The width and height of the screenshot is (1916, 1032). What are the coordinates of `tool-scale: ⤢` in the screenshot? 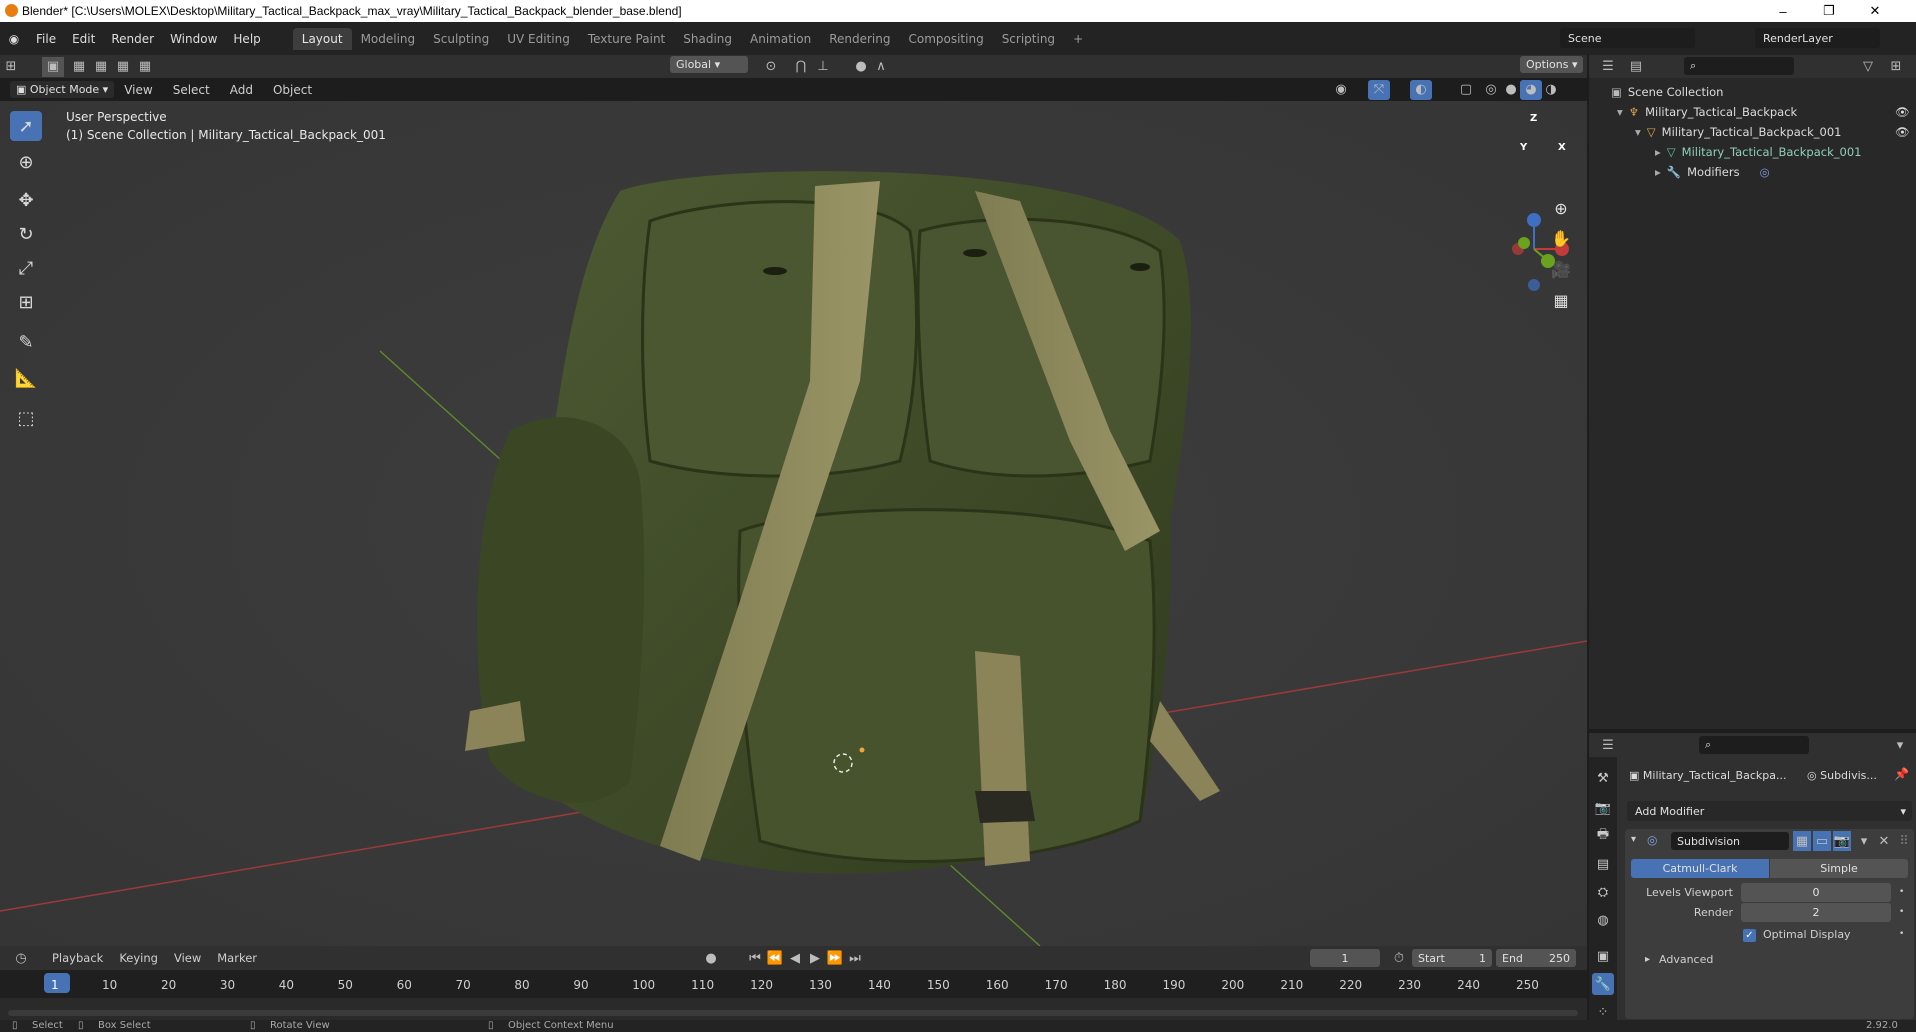 It's located at (26, 268).